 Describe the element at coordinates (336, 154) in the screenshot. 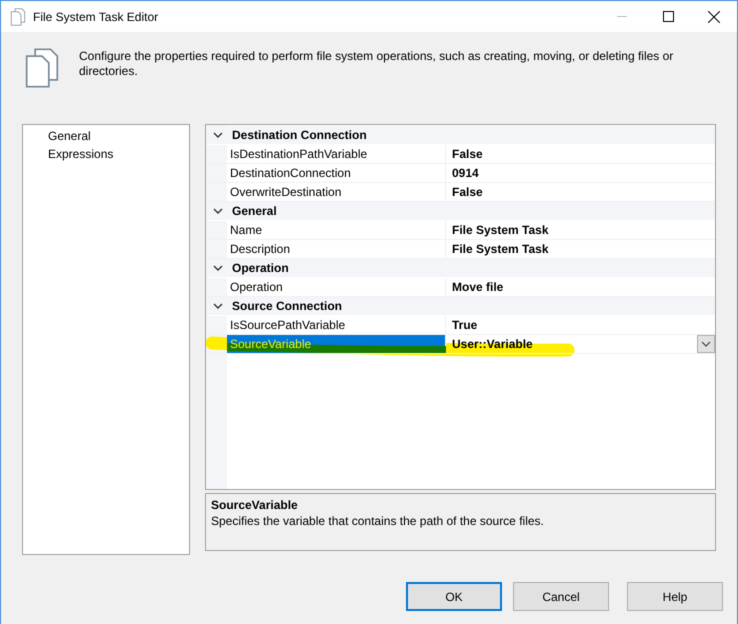

I see `property-name: IsDestinationPathVariable` at that location.